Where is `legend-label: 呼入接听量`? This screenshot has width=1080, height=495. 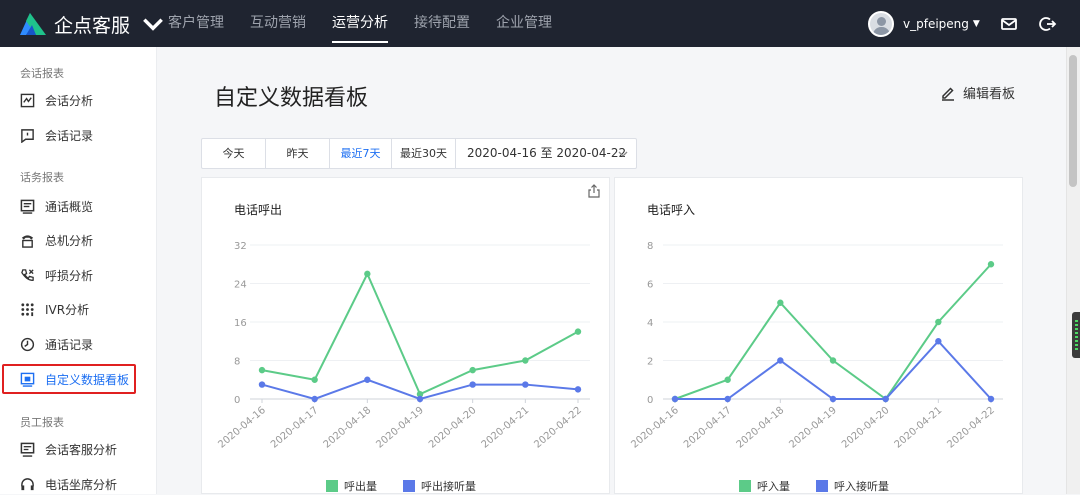 legend-label: 呼入接听量 is located at coordinates (861, 486).